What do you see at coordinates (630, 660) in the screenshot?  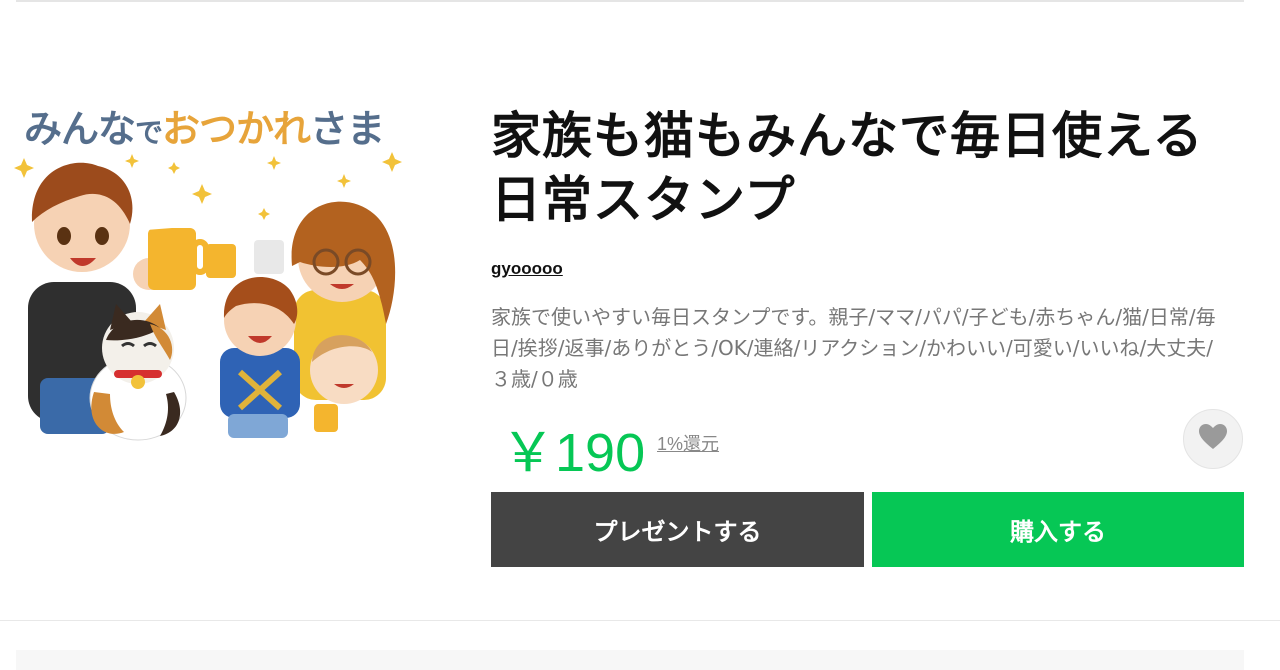 I see `next-section-band` at bounding box center [630, 660].